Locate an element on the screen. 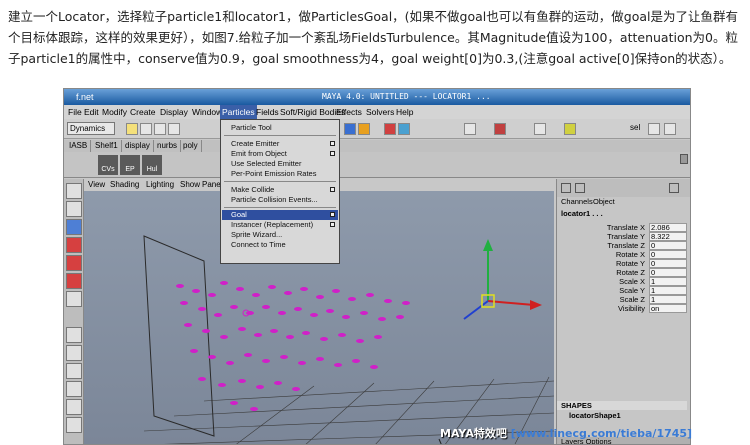 This screenshot has width=750, height=445. shelf-tabs: IASB Shelf1 display nurbs poly is located at coordinates (377, 146).